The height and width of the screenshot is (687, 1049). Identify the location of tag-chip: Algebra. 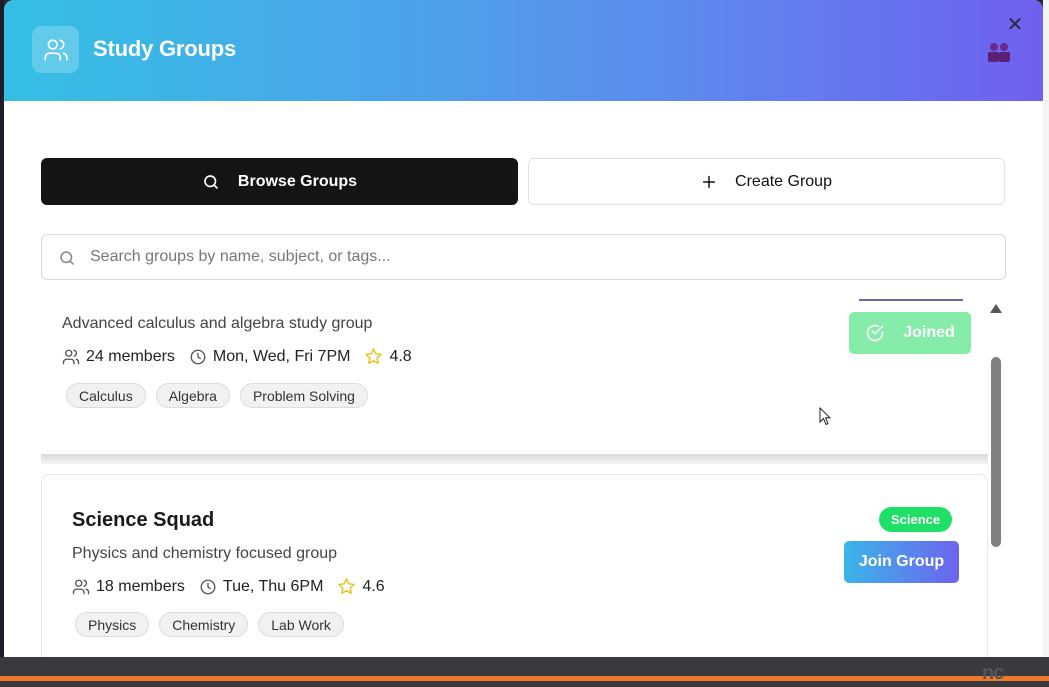
(192, 395).